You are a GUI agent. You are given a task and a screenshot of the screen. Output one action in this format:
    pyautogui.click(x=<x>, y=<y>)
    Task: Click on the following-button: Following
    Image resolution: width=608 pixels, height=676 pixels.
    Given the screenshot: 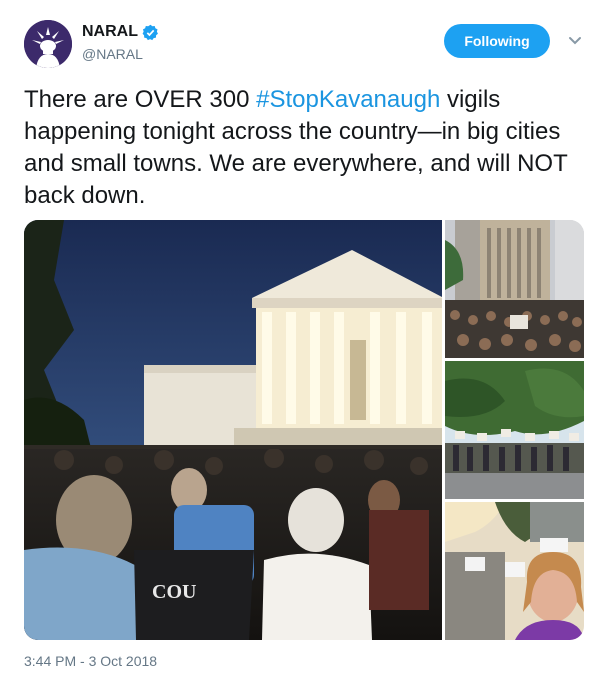 What is the action you would take?
    pyautogui.click(x=497, y=41)
    